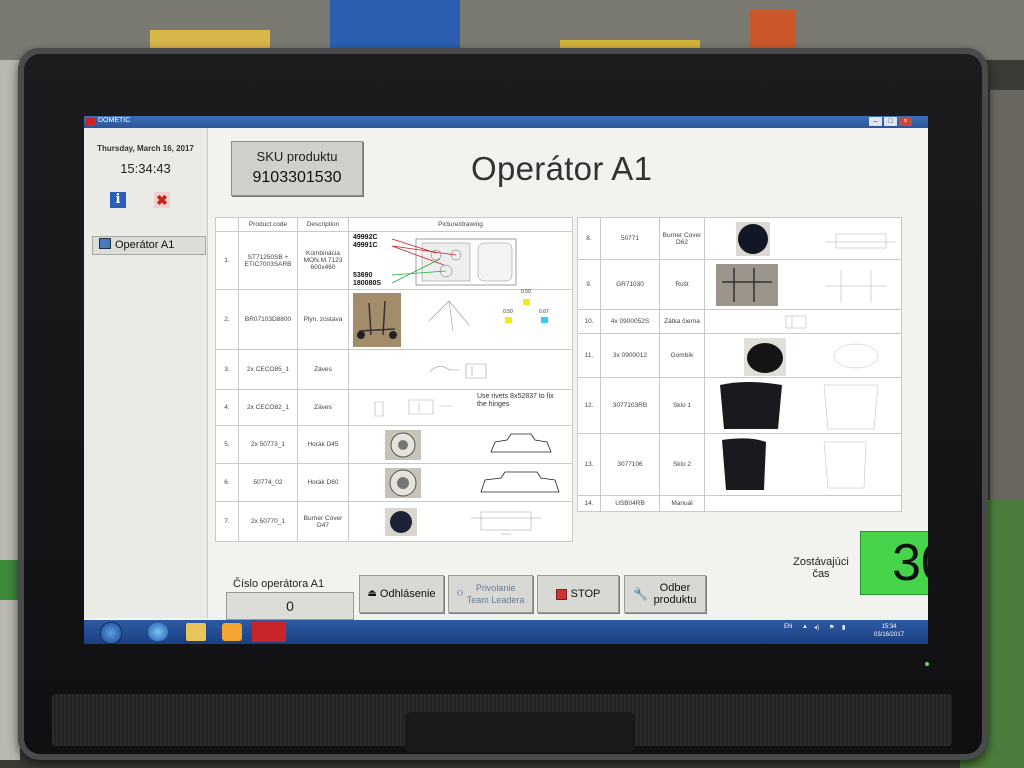 The width and height of the screenshot is (1024, 768). What do you see at coordinates (323, 521) in the screenshot?
I see `description: Burner Cover D47` at bounding box center [323, 521].